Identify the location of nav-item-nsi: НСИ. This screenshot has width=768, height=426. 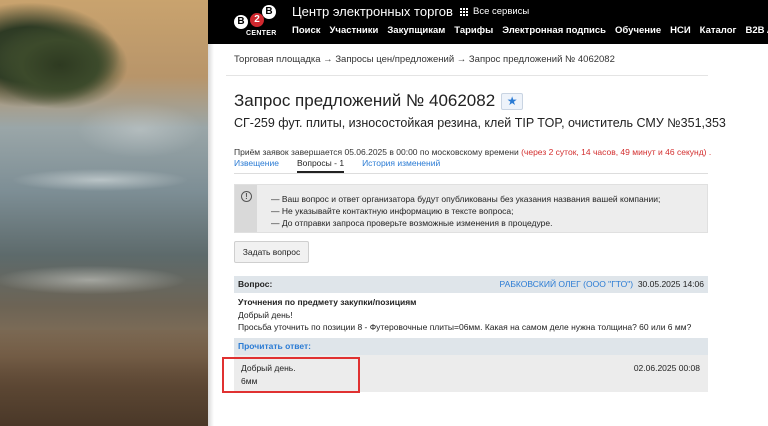
(680, 30).